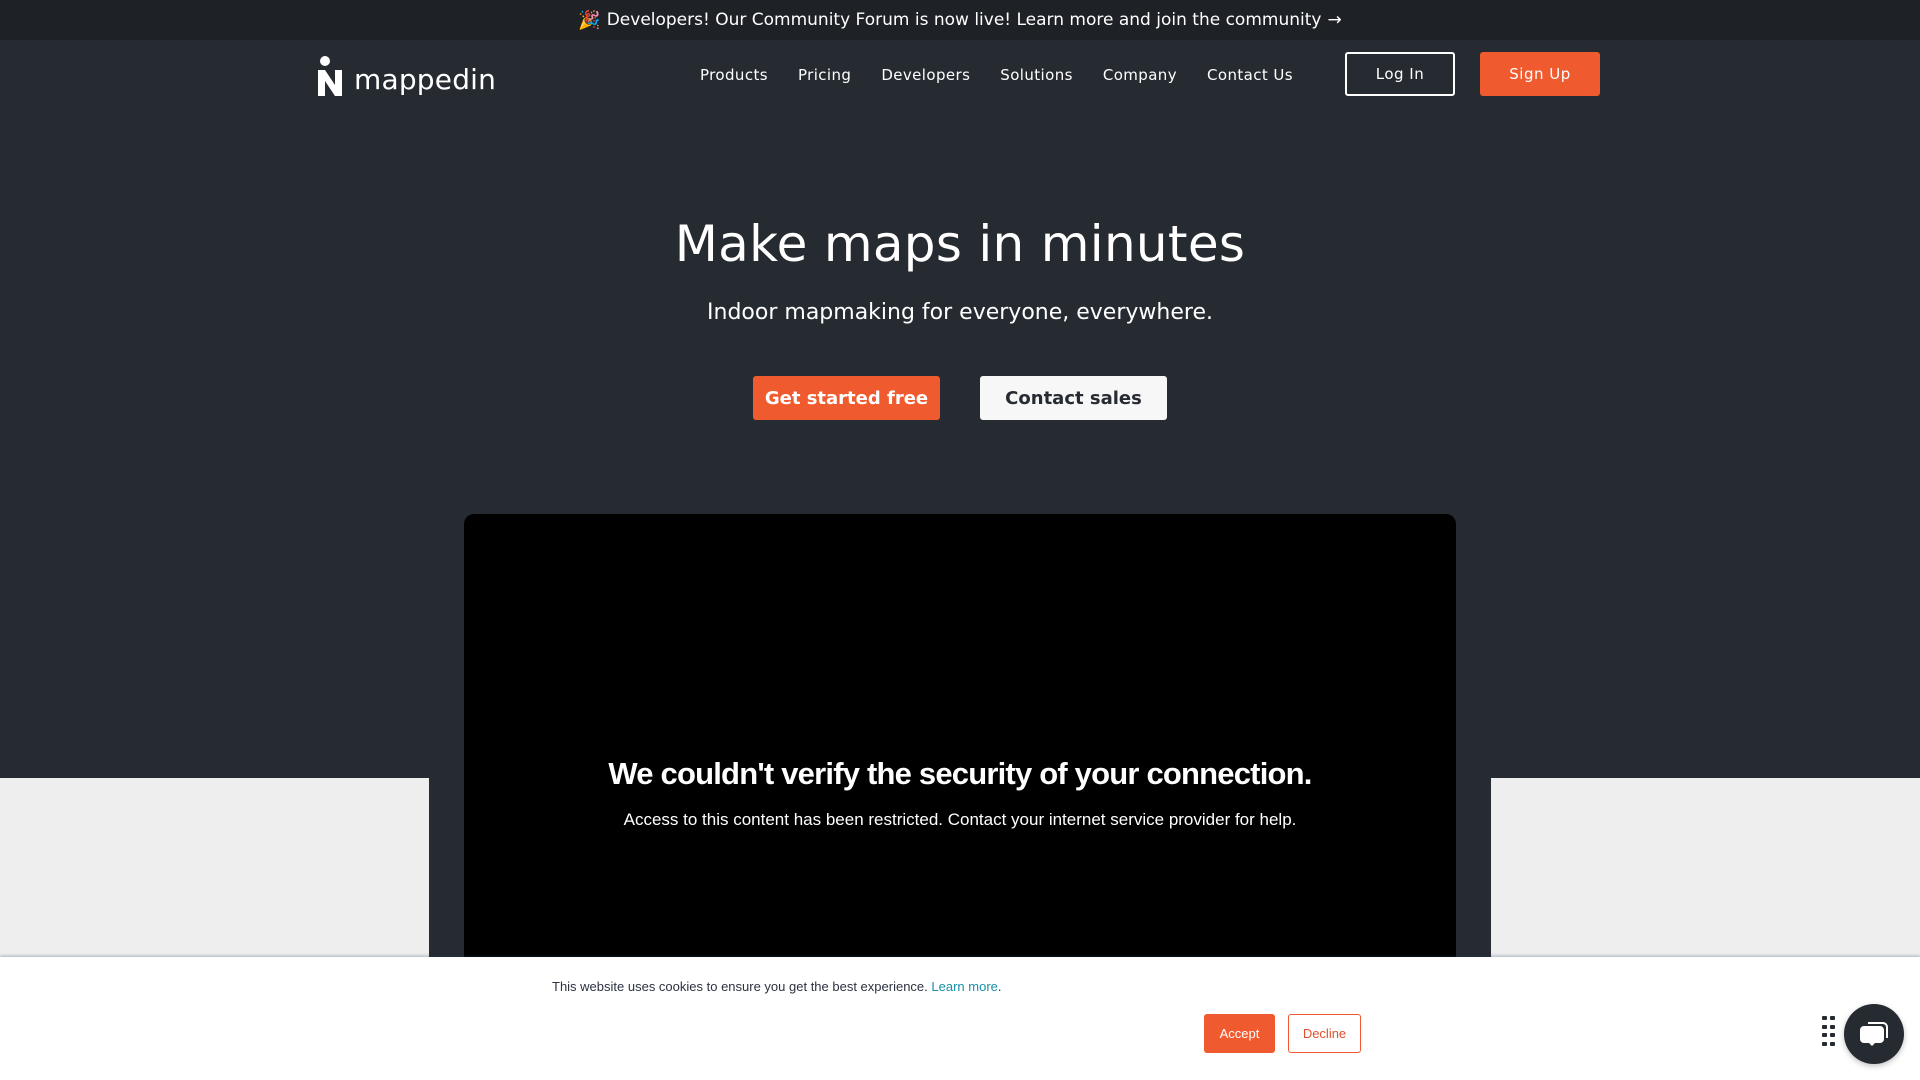  I want to click on nav-link-products: Products, so click(734, 75).